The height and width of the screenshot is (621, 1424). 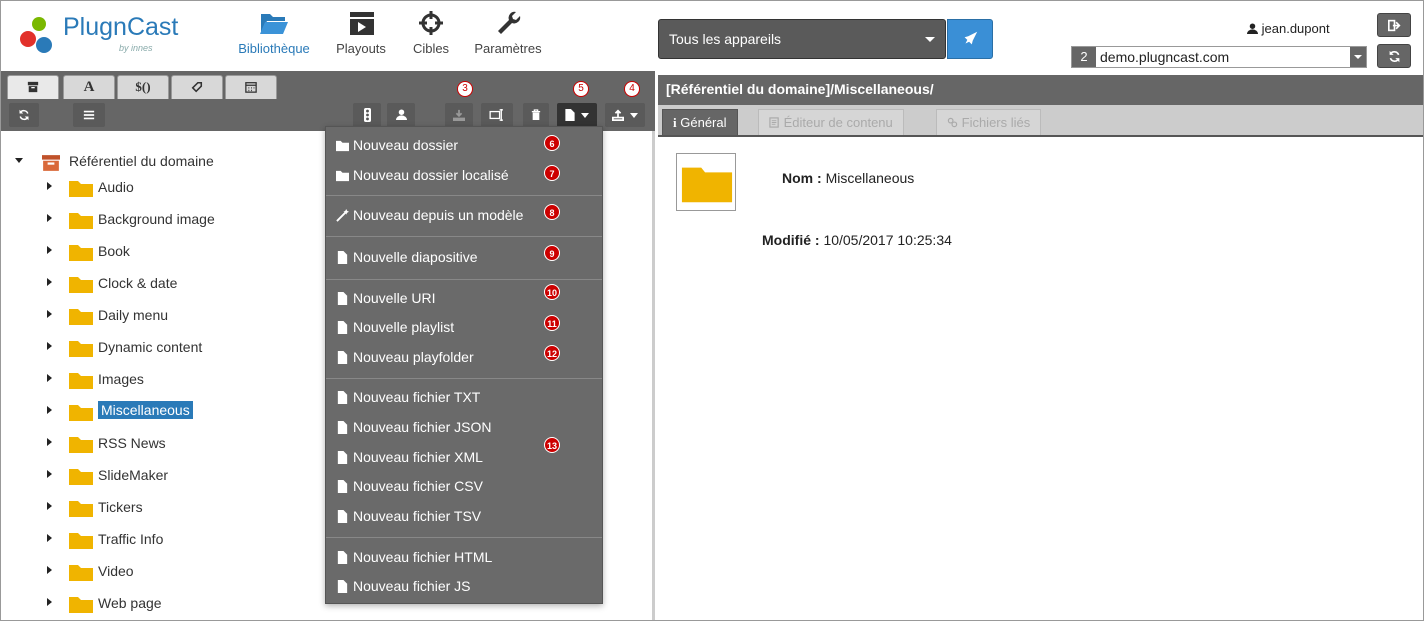 What do you see at coordinates (423, 557) in the screenshot?
I see `menu-item-label: Nouveau fichier HTML` at bounding box center [423, 557].